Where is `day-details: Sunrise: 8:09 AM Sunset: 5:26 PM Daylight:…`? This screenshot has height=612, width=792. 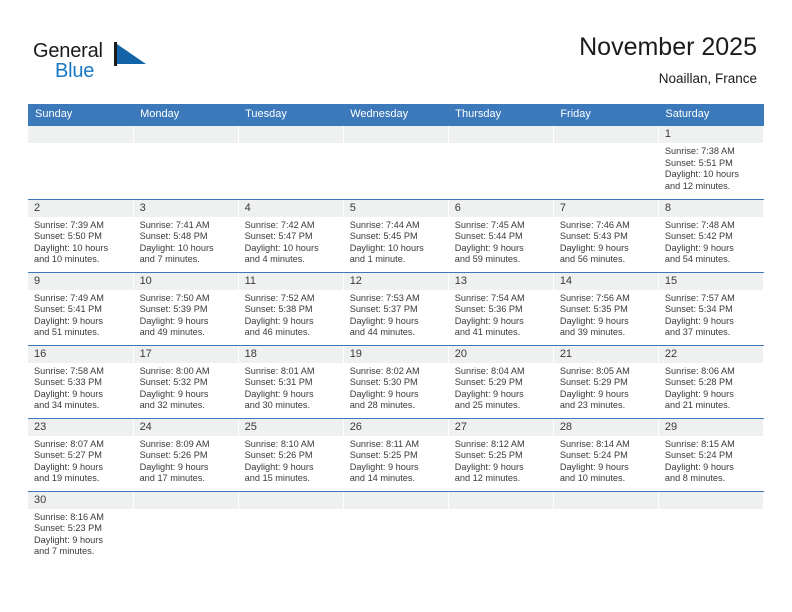 day-details: Sunrise: 8:09 AM Sunset: 5:26 PM Daylight:… is located at coordinates (186, 460).